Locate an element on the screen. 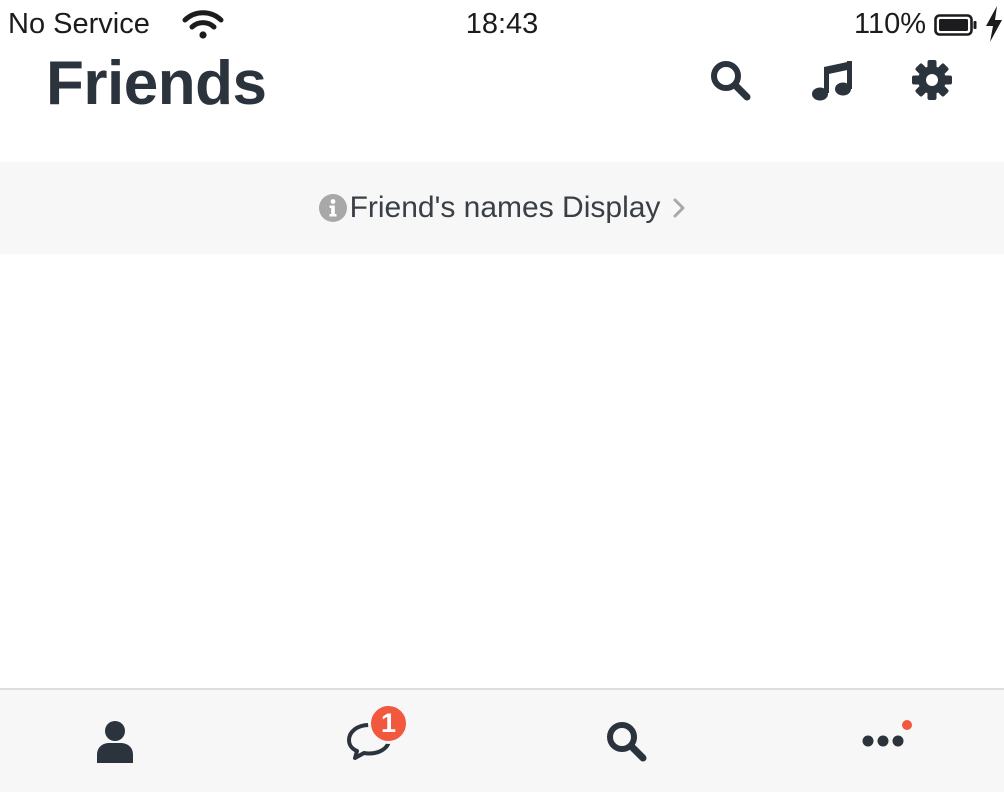 The image size is (1004, 792). search-button is located at coordinates (730, 80).